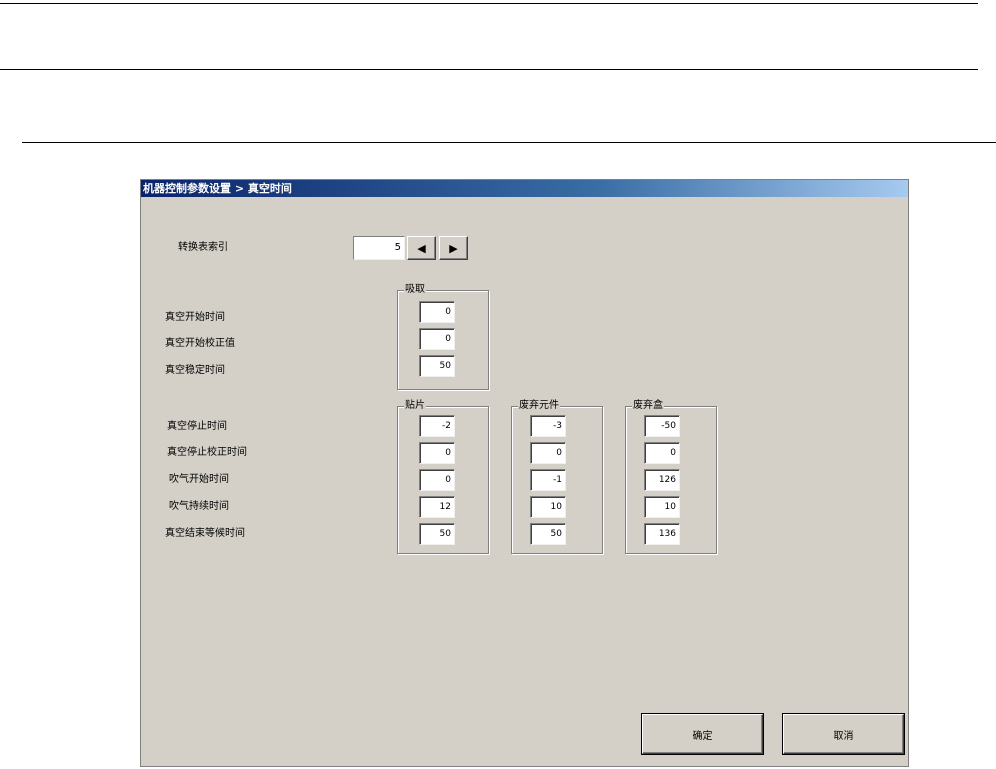 The image size is (996, 769). Describe the element at coordinates (662, 534) in the screenshot. I see `reject-box-vacuum-end-wait-field: 136` at that location.